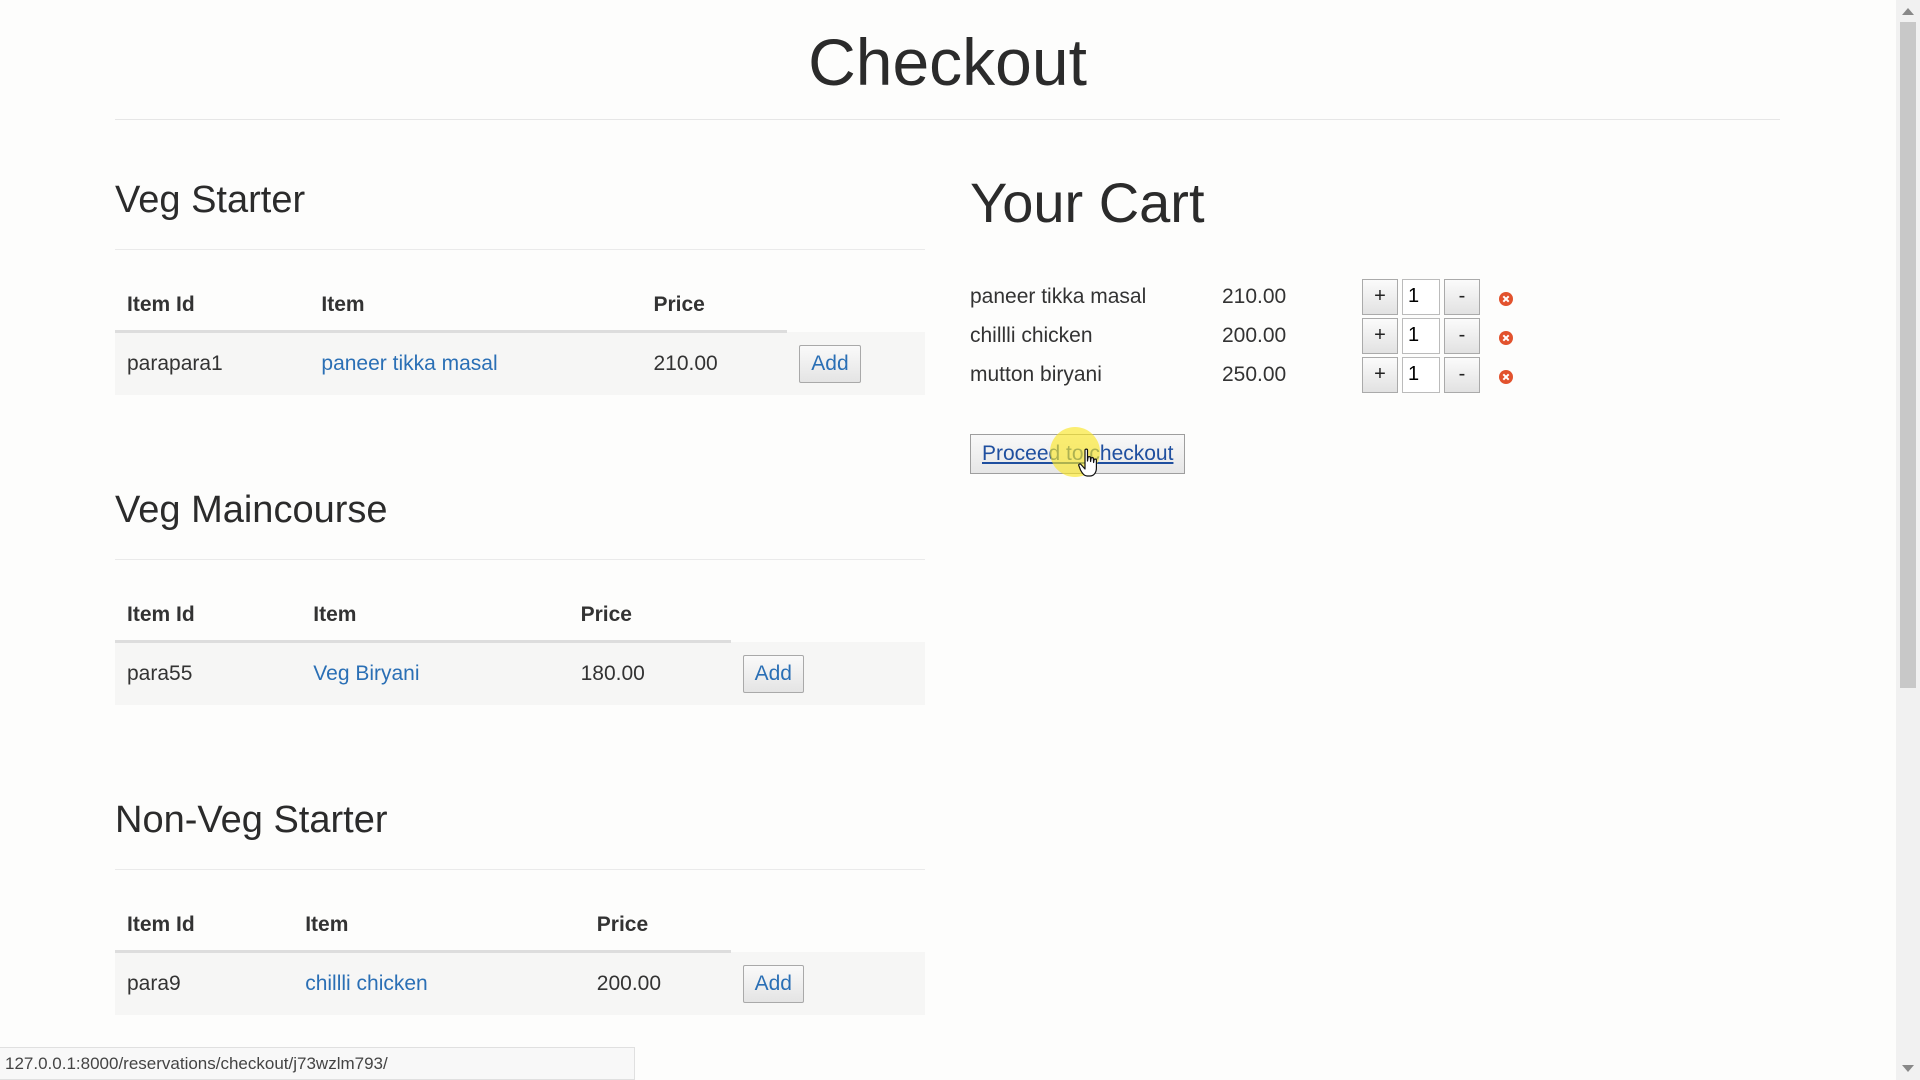 This screenshot has width=1920, height=1080. I want to click on vertical-scrollbar, so click(1908, 540).